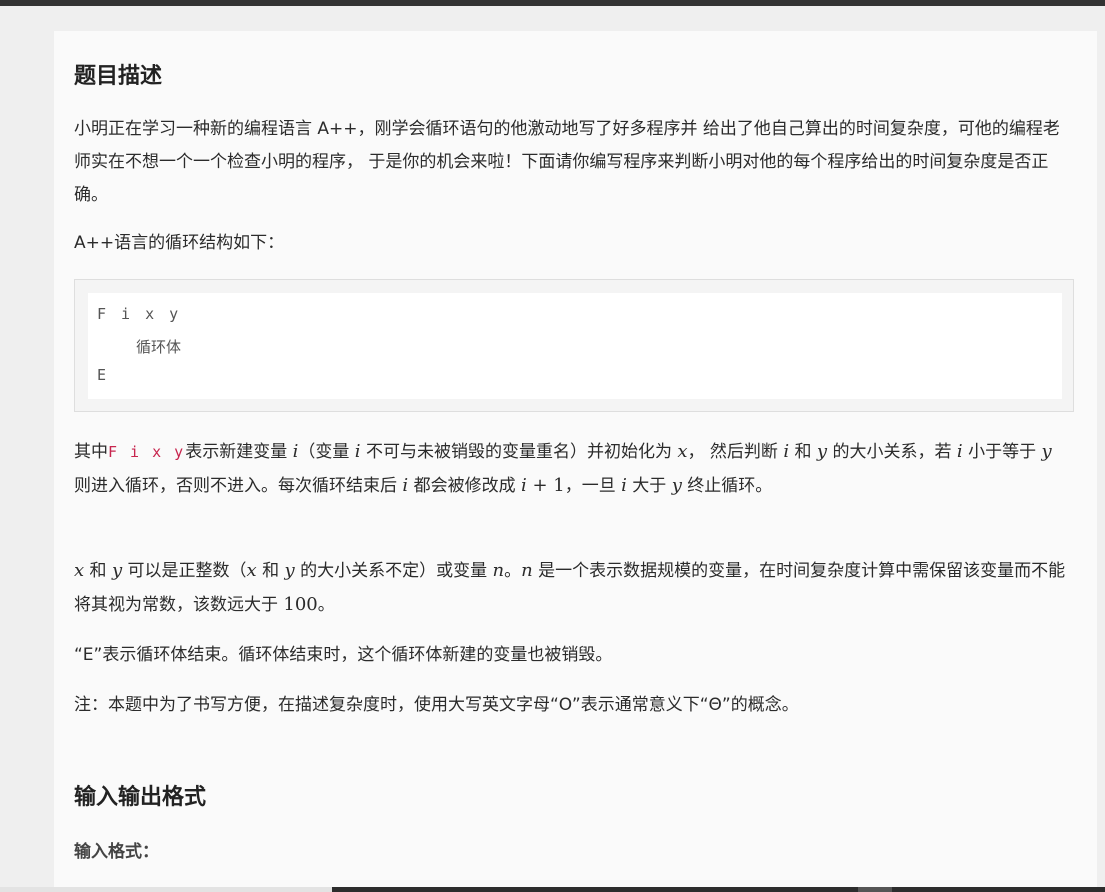 The image size is (1105, 892). What do you see at coordinates (718, 889) in the screenshot?
I see `horizontal-scrollbar-track` at bounding box center [718, 889].